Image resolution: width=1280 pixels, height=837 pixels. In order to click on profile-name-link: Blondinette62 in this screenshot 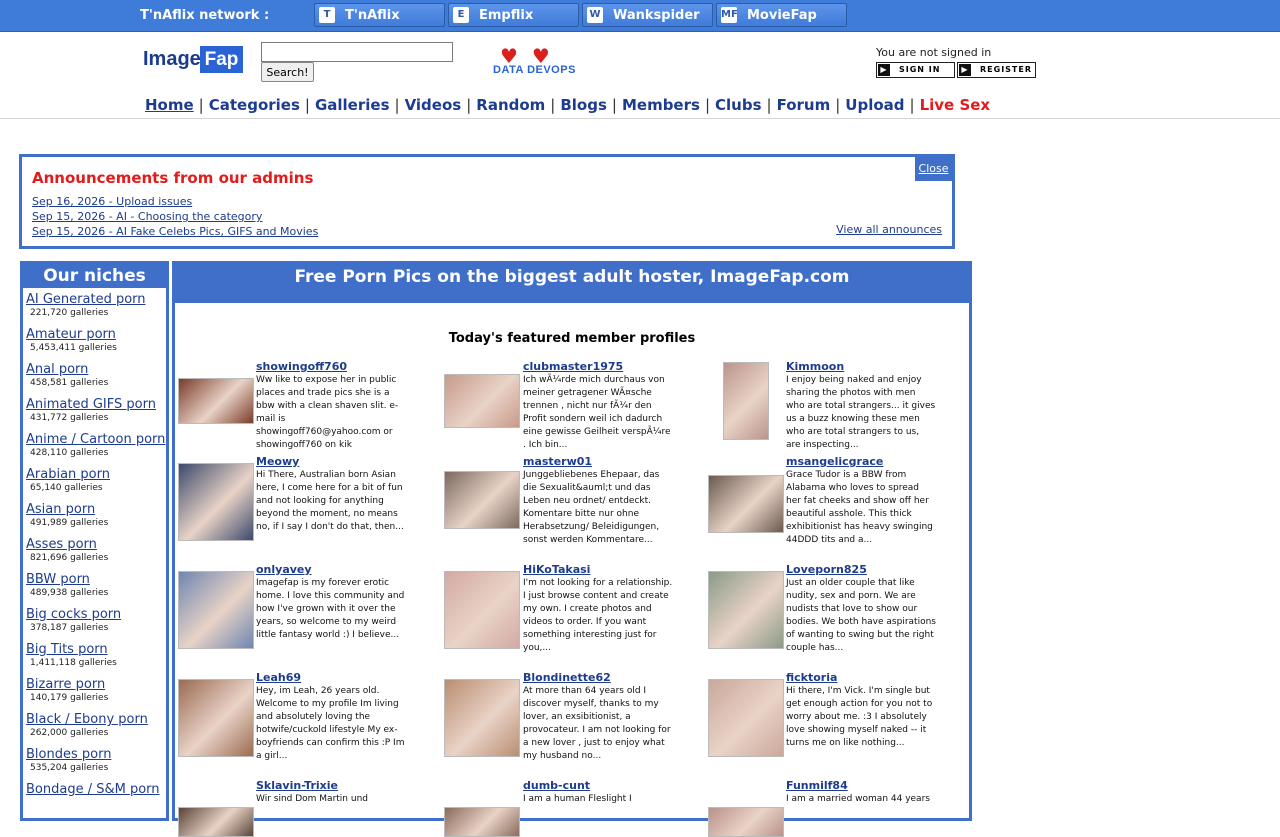, I will do `click(567, 677)`.